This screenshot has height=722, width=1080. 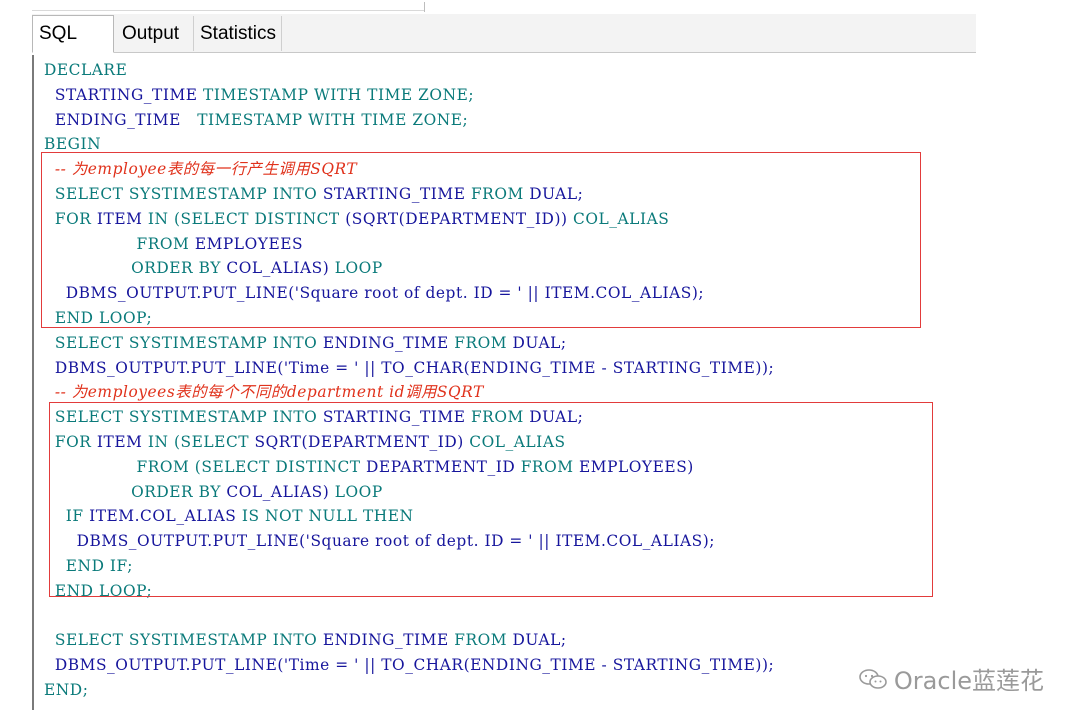 What do you see at coordinates (66, 689) in the screenshot?
I see `code-text: END;` at bounding box center [66, 689].